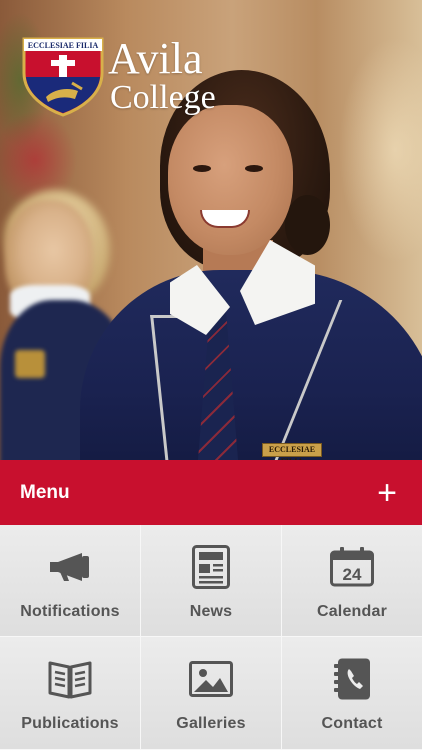 This screenshot has width=422, height=750. I want to click on tile-news: News, so click(211, 581).